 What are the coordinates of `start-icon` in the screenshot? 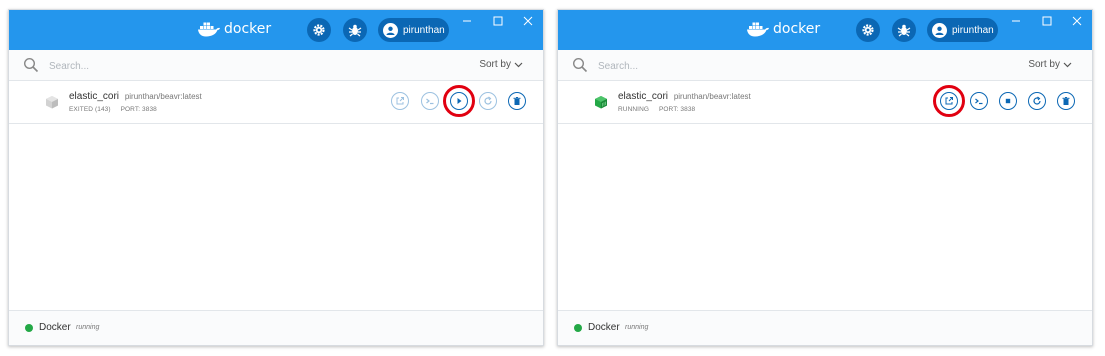 It's located at (459, 101).